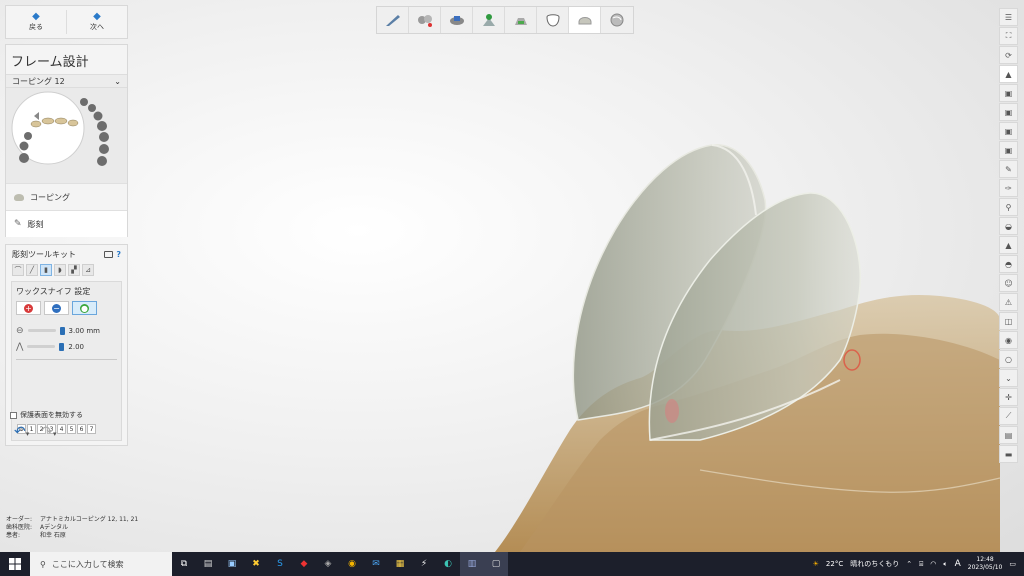  I want to click on knife-icon, so click(392, 20).